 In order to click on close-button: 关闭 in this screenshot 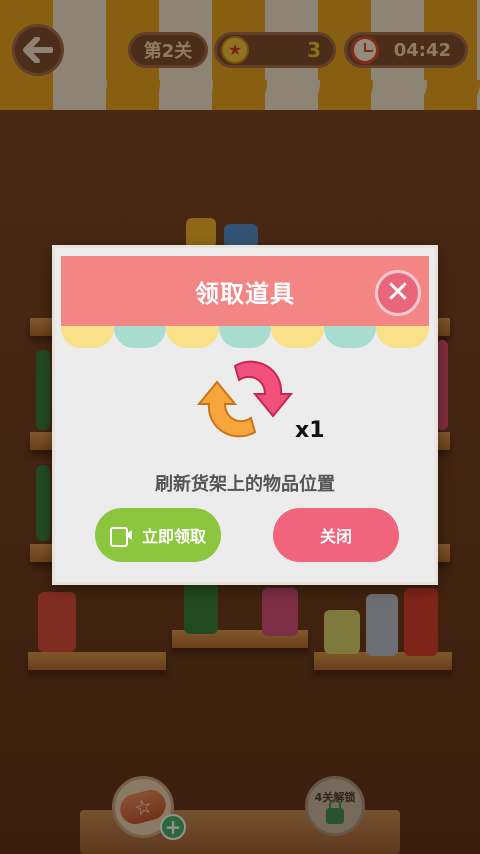, I will do `click(336, 535)`.